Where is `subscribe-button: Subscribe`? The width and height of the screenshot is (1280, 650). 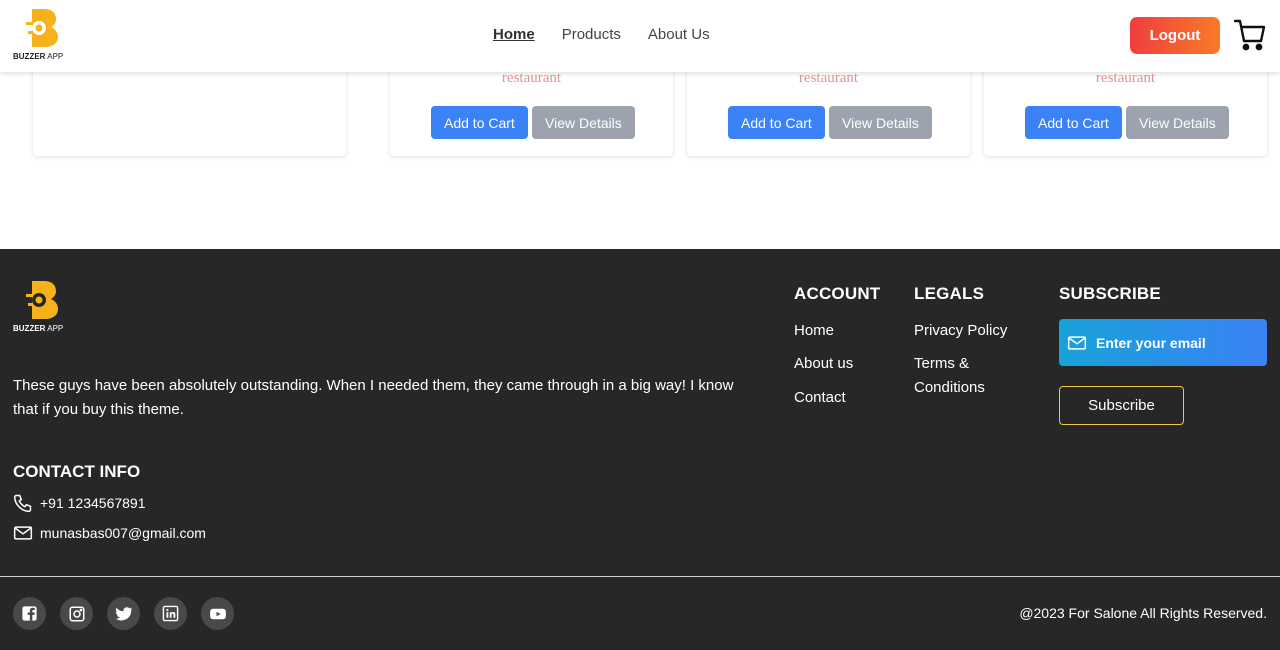 subscribe-button: Subscribe is located at coordinates (1121, 405).